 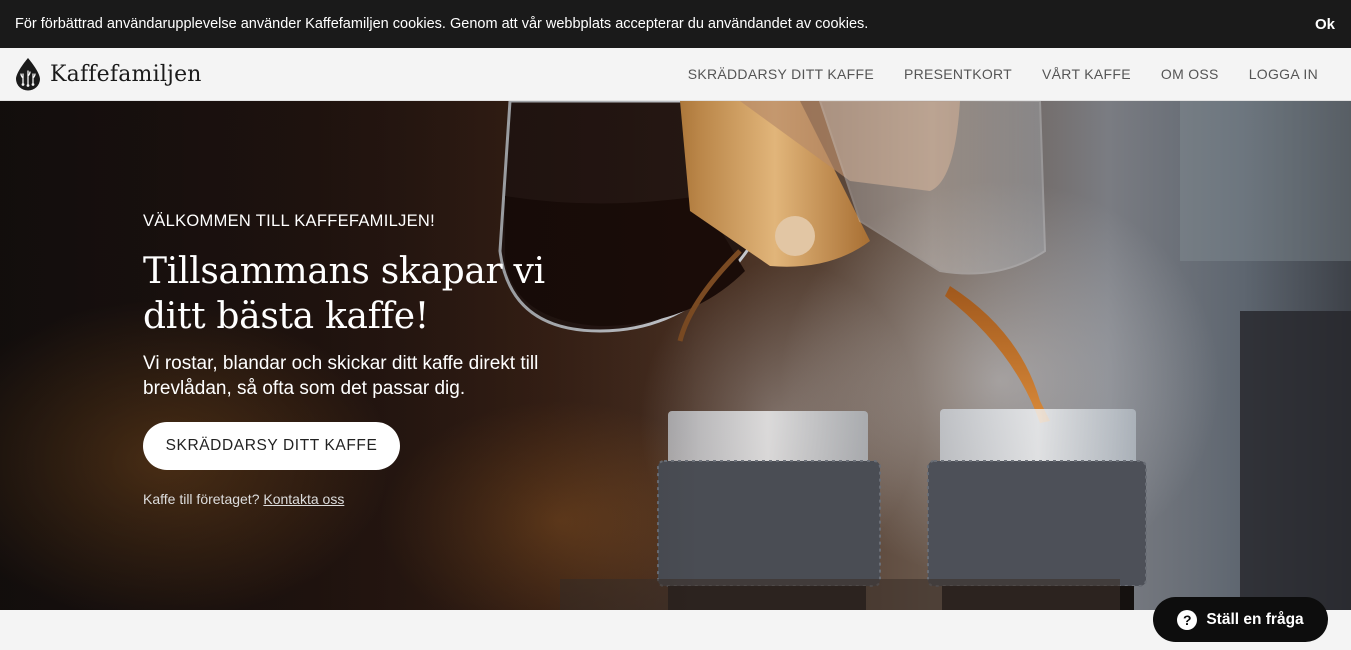 I want to click on ask-question-button: ? Ställ en fråga, so click(x=1240, y=619).